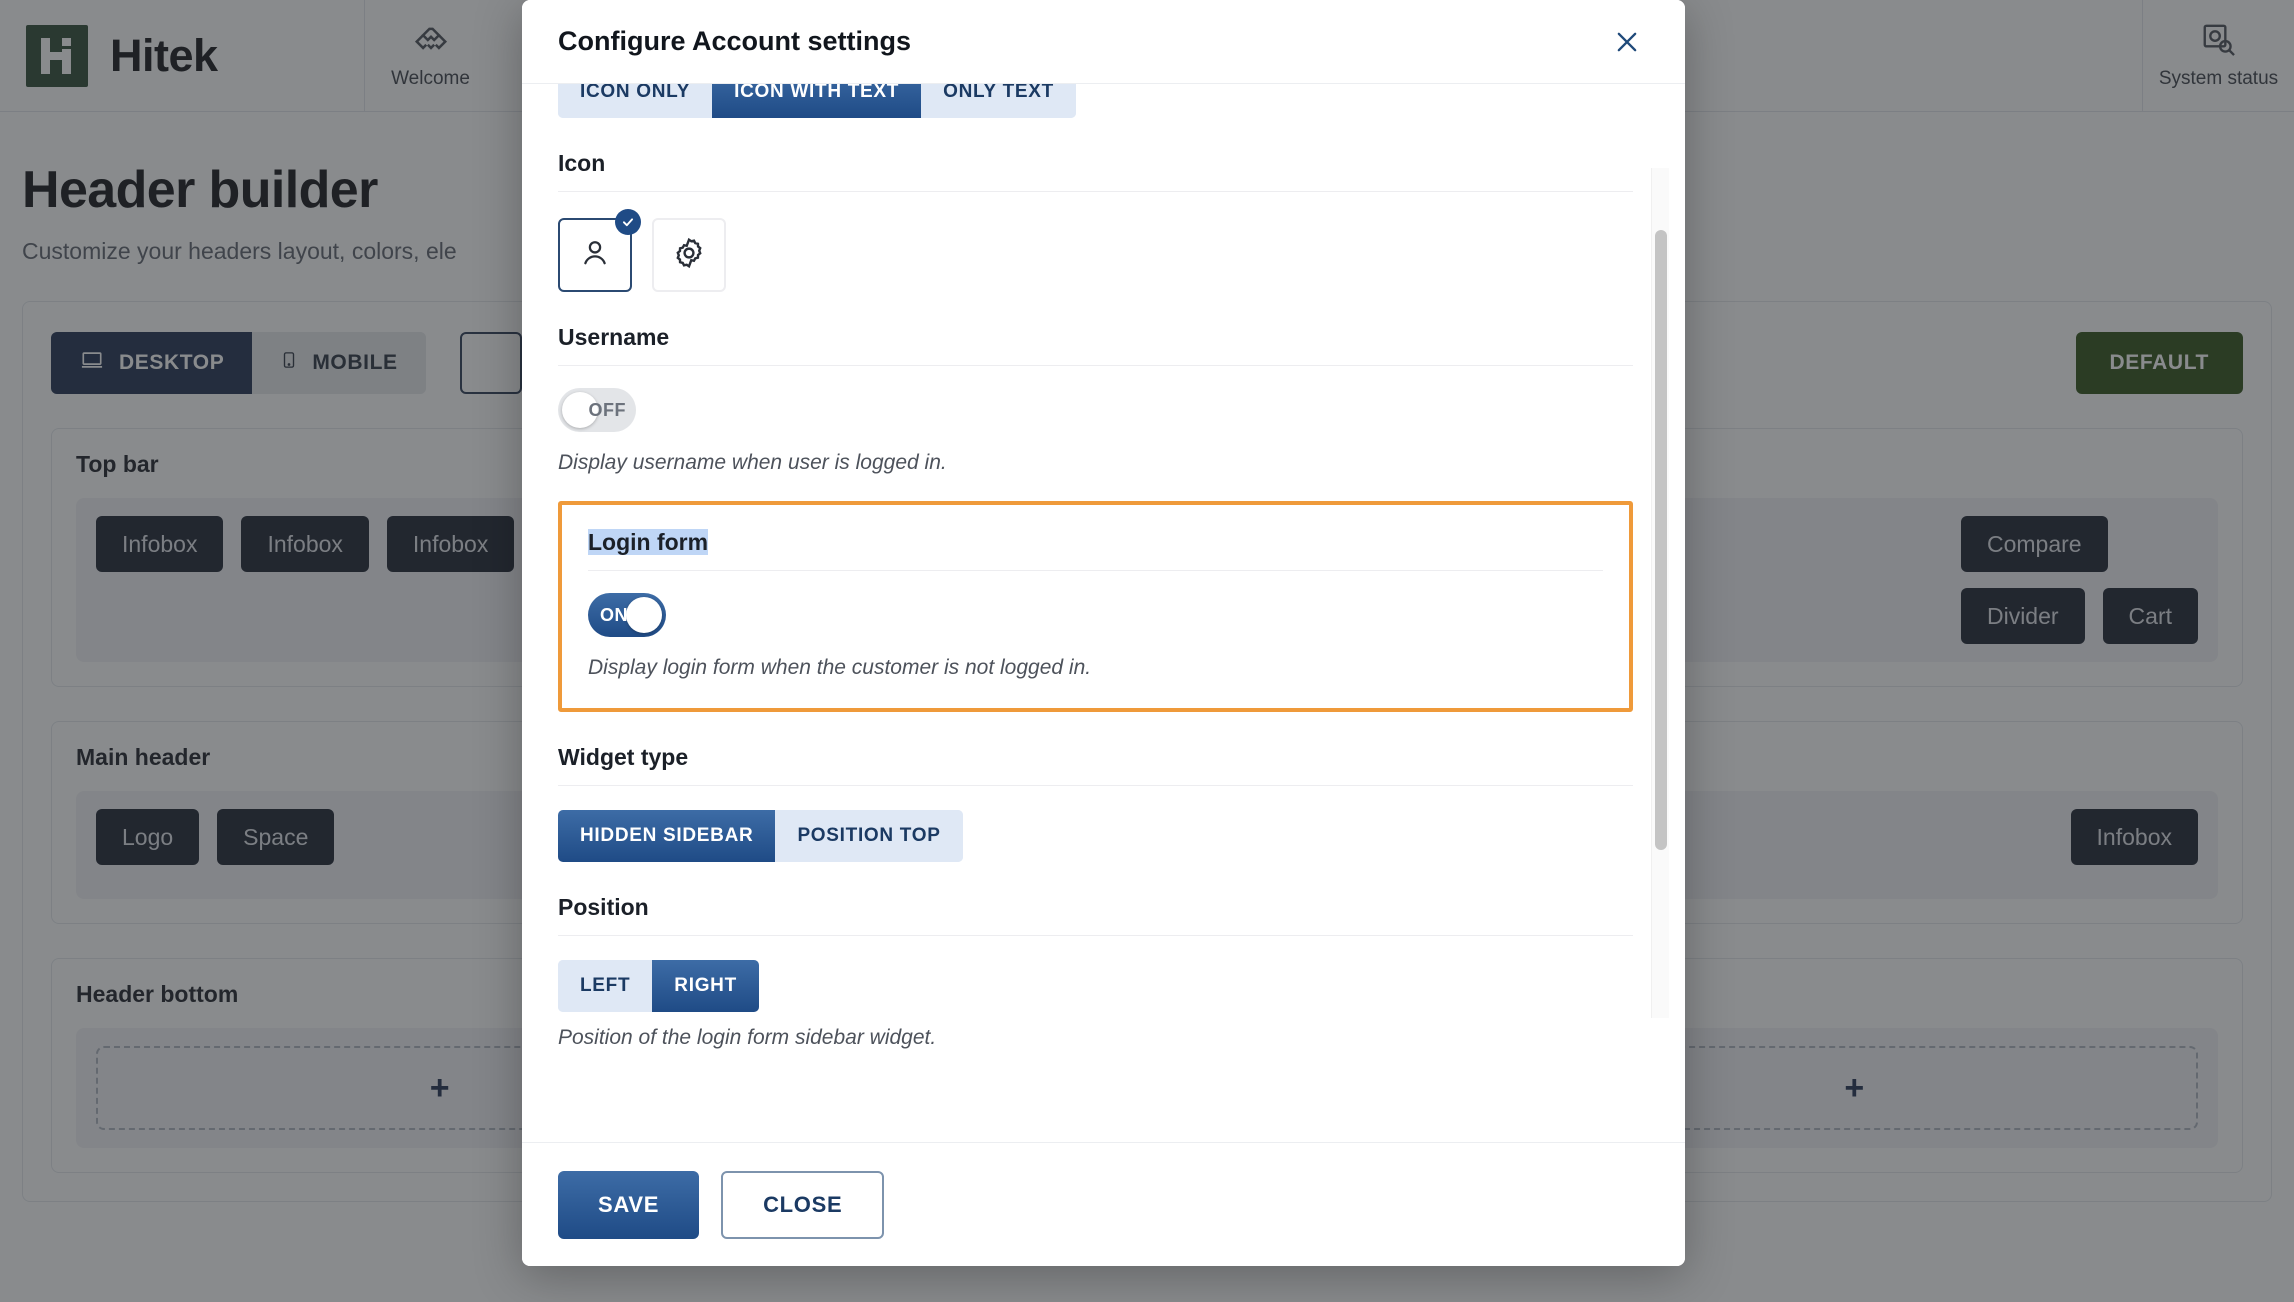 The height and width of the screenshot is (1302, 2294). I want to click on toggle-state-label: OFF, so click(607, 409).